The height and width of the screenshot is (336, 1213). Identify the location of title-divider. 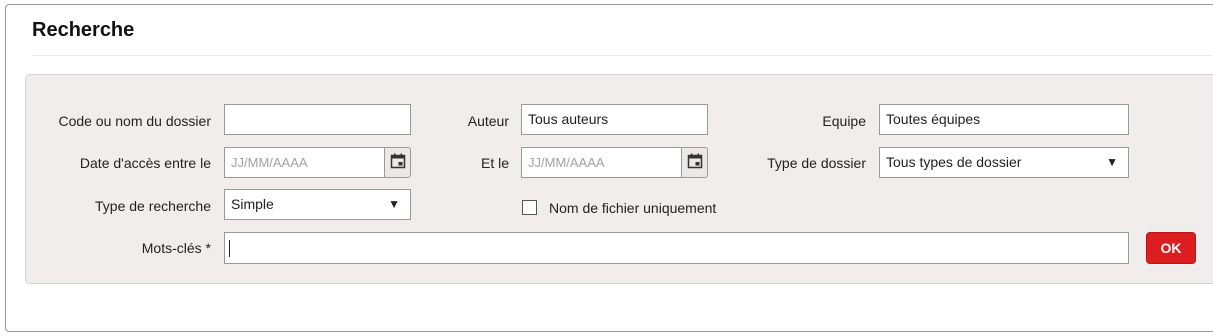
(622, 55).